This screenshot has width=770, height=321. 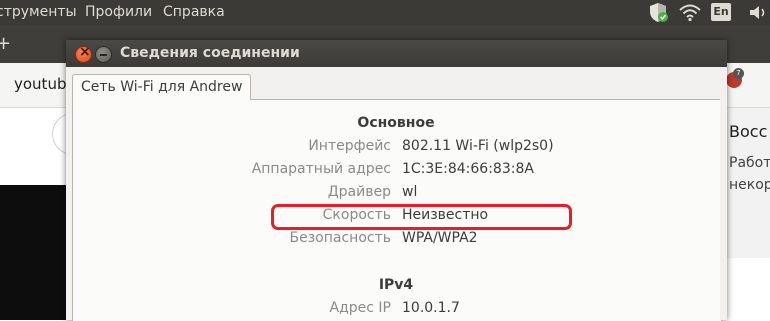 I want to click on dialog-titlebar: Сведения соединении, so click(x=396, y=53).